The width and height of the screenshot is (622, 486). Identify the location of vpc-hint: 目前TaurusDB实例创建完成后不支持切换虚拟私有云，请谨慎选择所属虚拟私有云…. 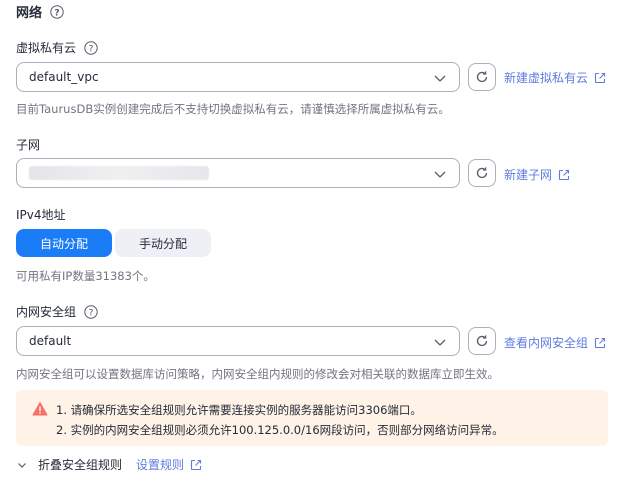
(233, 109).